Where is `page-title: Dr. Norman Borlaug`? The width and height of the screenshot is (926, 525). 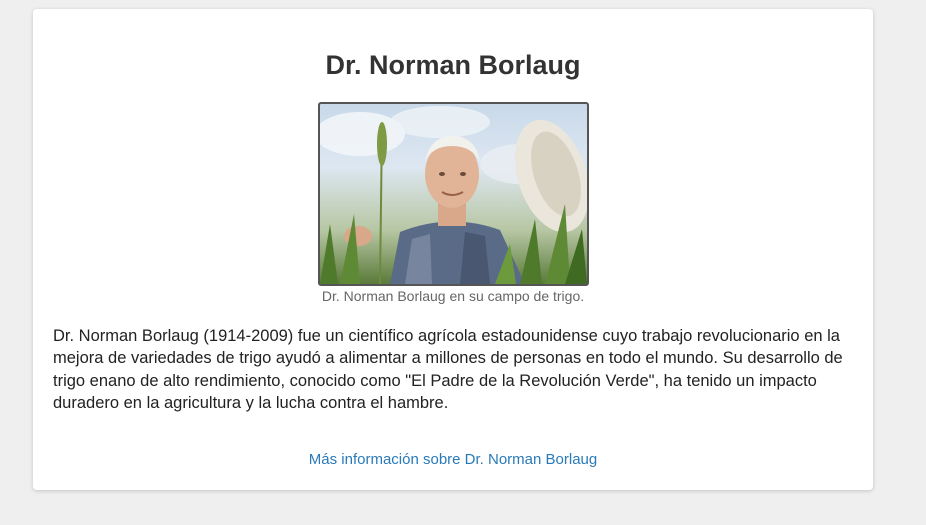
page-title: Dr. Norman Borlaug is located at coordinates (453, 65).